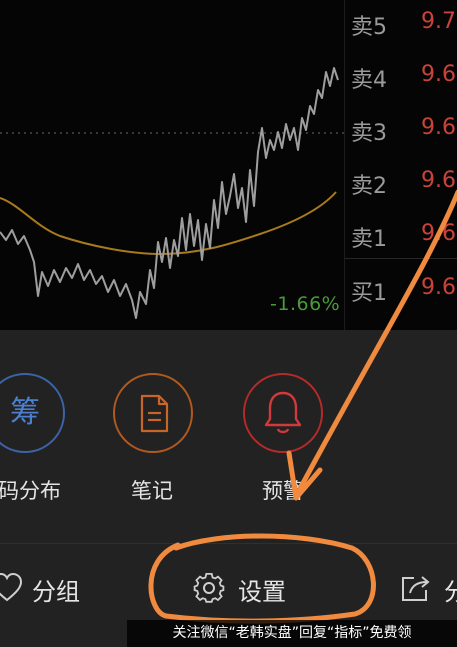  What do you see at coordinates (305, 304) in the screenshot?
I see `change-percent-label: -1.66%` at bounding box center [305, 304].